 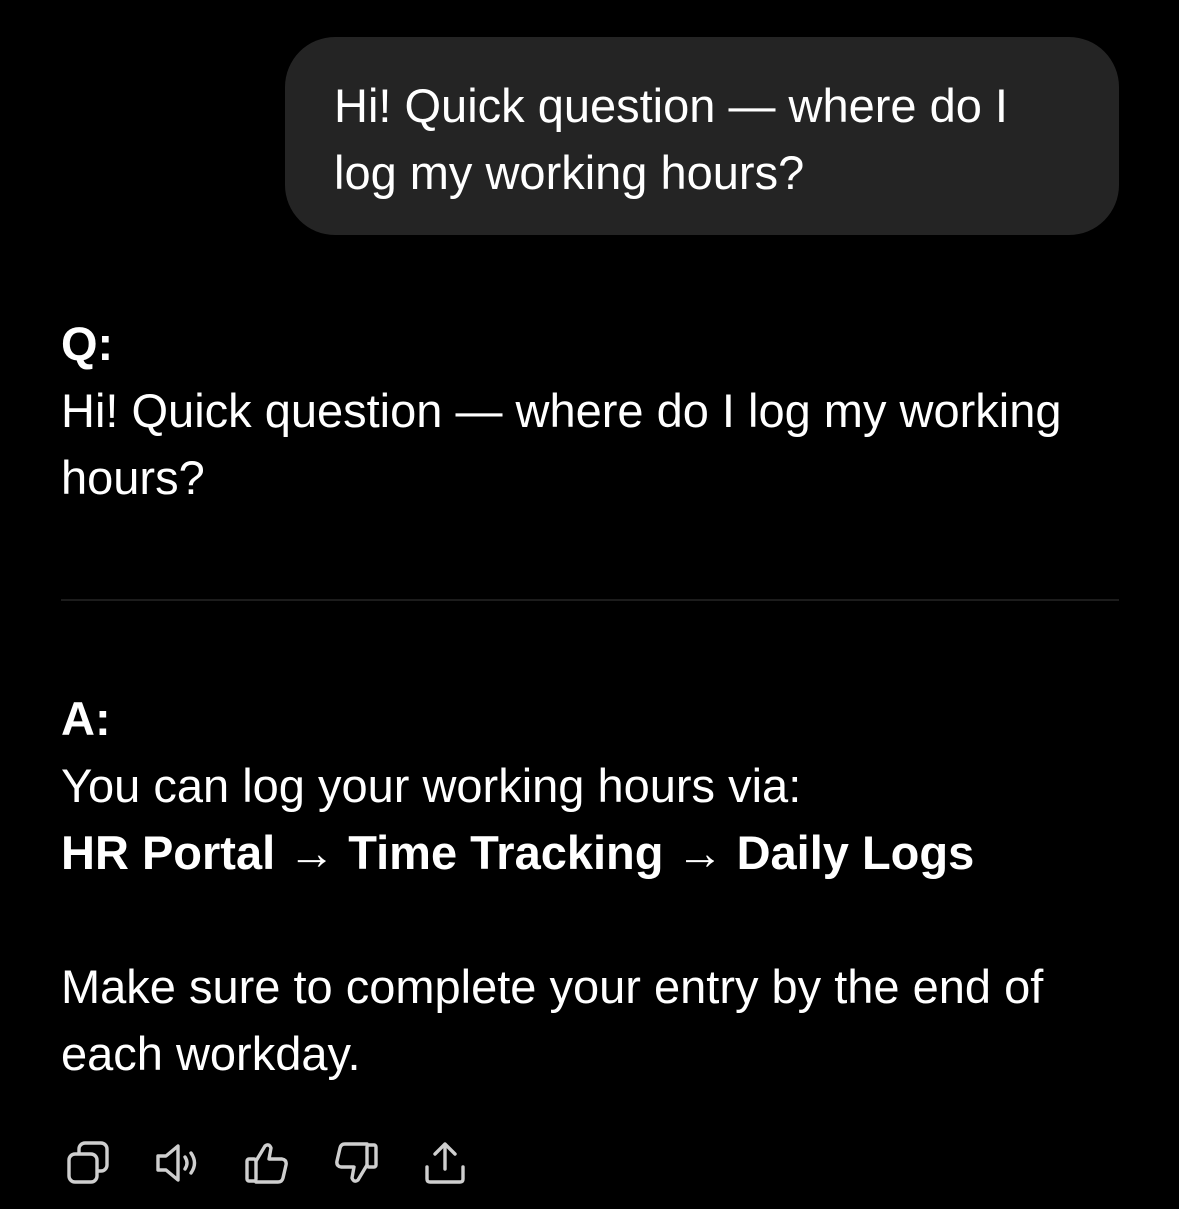 What do you see at coordinates (86, 718) in the screenshot?
I see `answer-label: A:` at bounding box center [86, 718].